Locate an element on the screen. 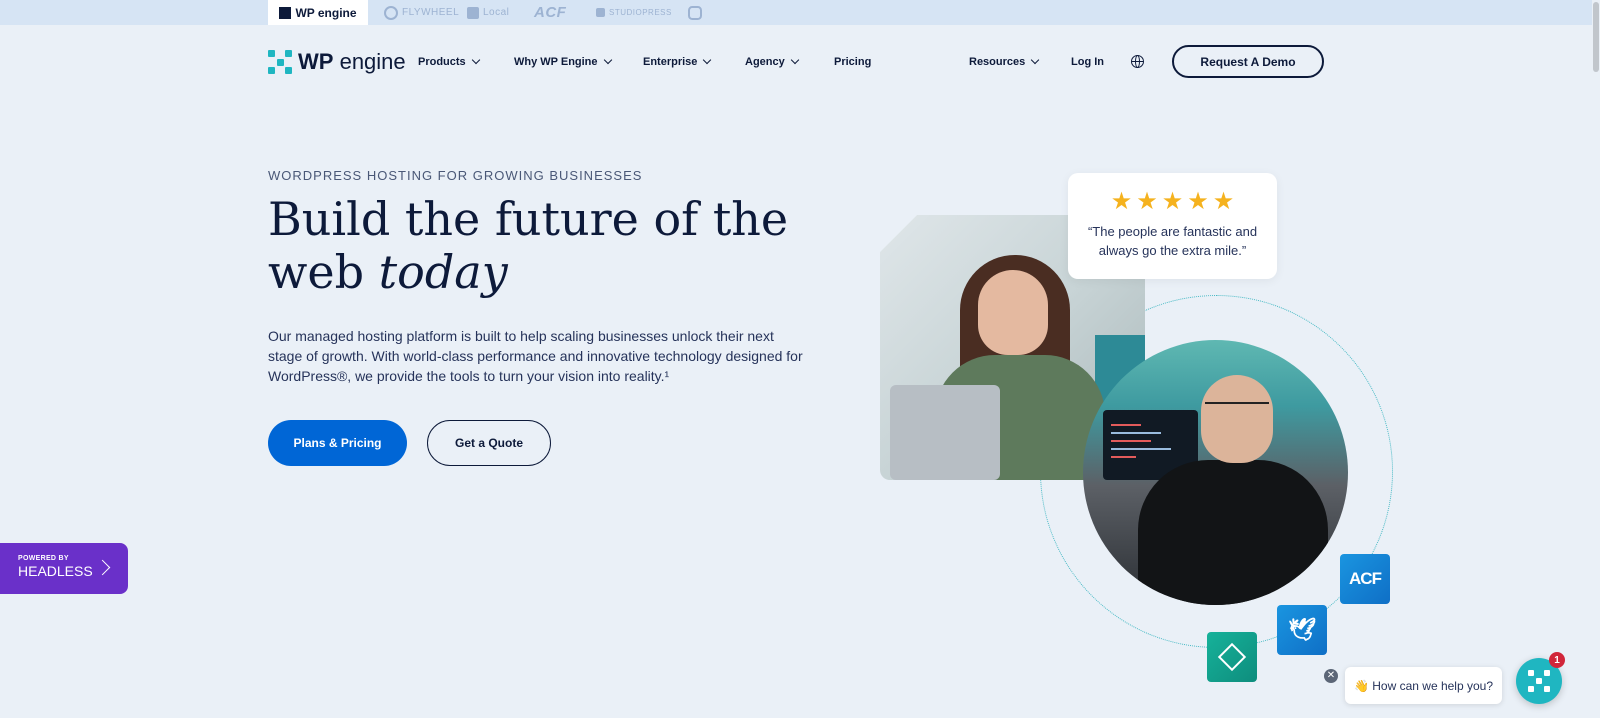 The height and width of the screenshot is (718, 1600). acf-tile: ACF is located at coordinates (1365, 579).